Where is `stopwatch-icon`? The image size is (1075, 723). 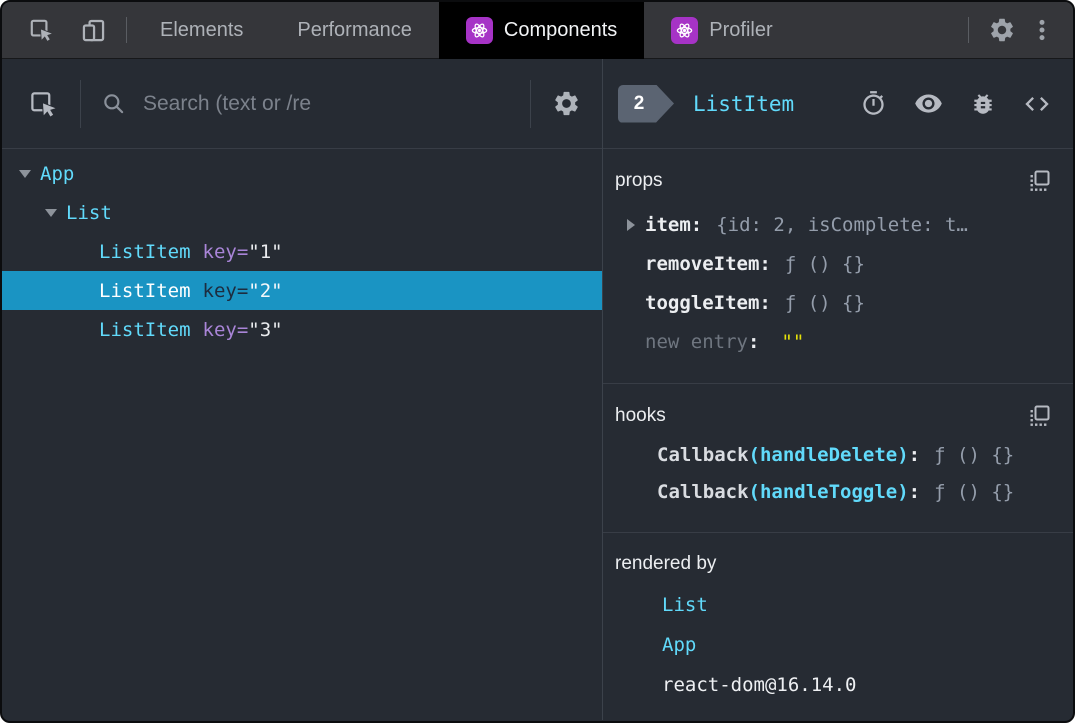 stopwatch-icon is located at coordinates (873, 103).